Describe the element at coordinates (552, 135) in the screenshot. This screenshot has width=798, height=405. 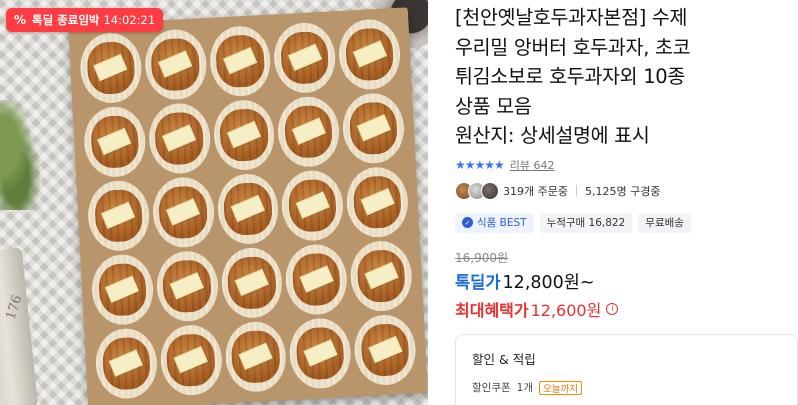
I see `product-origin-line: 원산지: 상세설명에 표시` at that location.